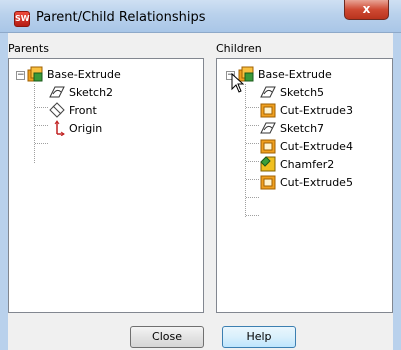 This screenshot has width=401, height=350. What do you see at coordinates (316, 182) in the screenshot?
I see `item-label: Cut-Extrude5` at bounding box center [316, 182].